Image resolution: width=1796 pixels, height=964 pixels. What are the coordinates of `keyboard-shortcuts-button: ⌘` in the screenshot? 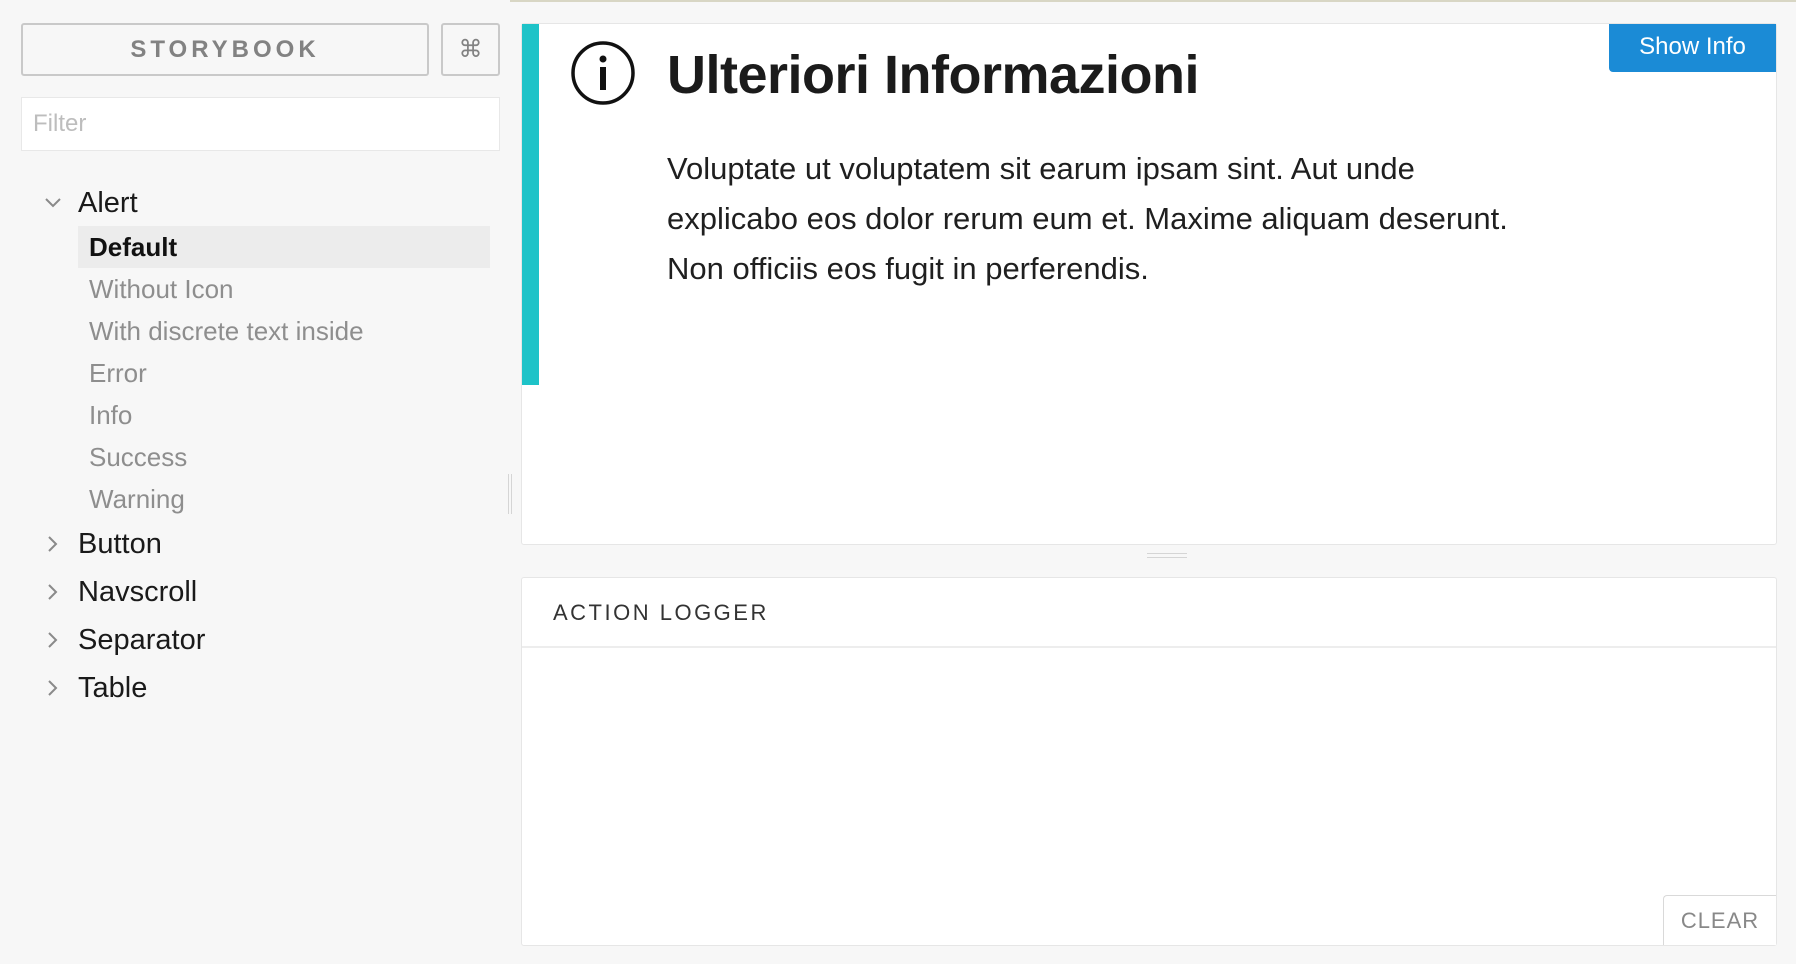 It's located at (470, 49).